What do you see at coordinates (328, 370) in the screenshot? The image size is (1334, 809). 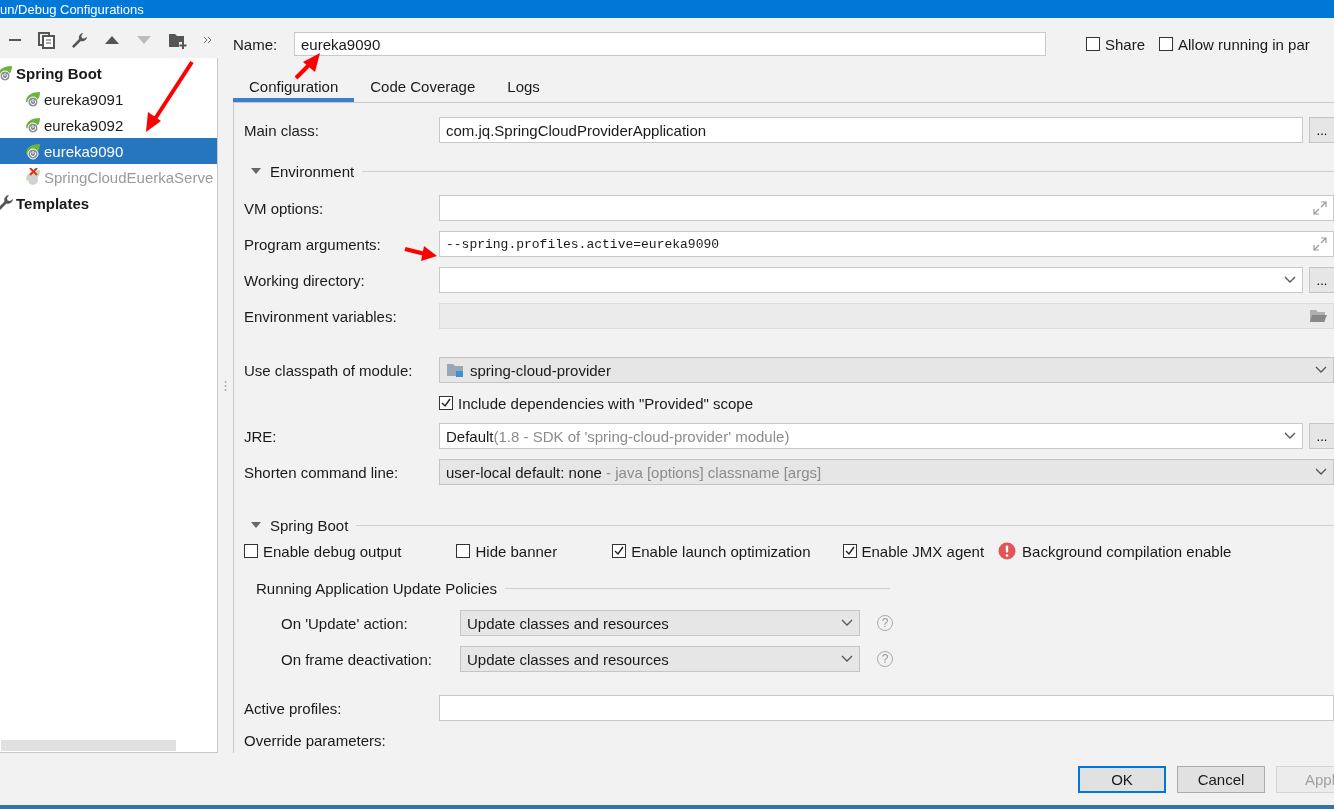 I see `field-label: Use classpath of module:` at bounding box center [328, 370].